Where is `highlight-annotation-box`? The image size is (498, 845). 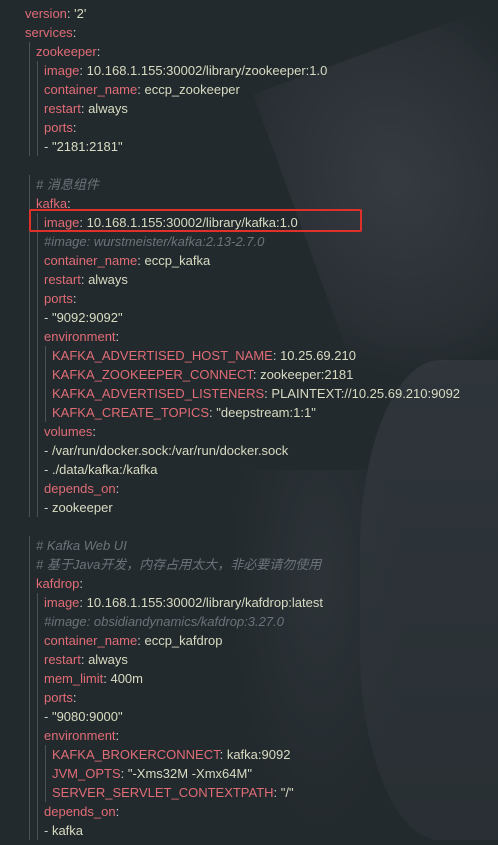 highlight-annotation-box is located at coordinates (195, 220).